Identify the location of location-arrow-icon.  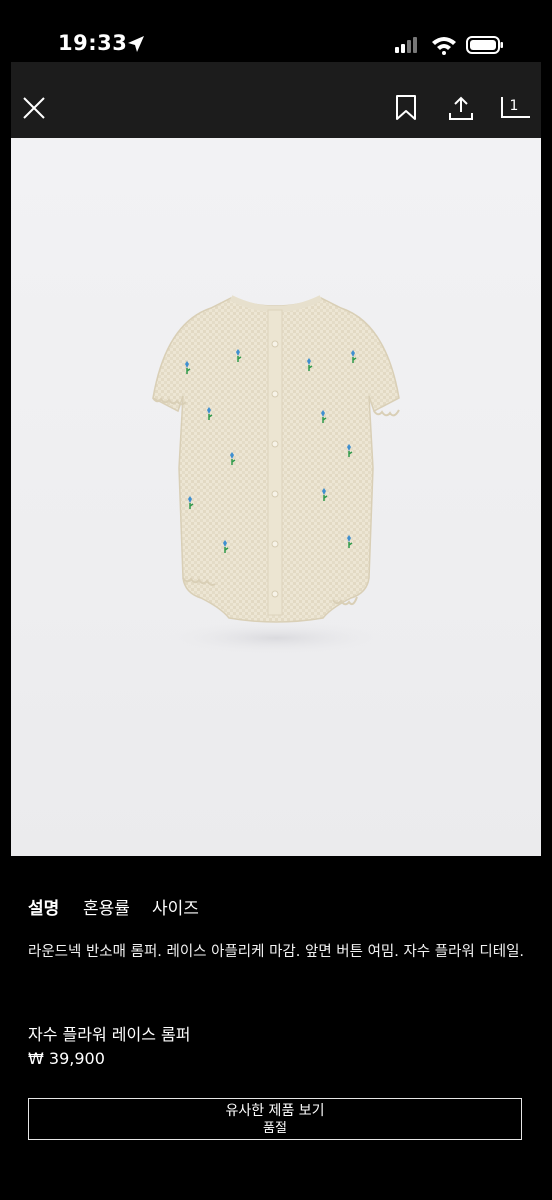
(136, 44).